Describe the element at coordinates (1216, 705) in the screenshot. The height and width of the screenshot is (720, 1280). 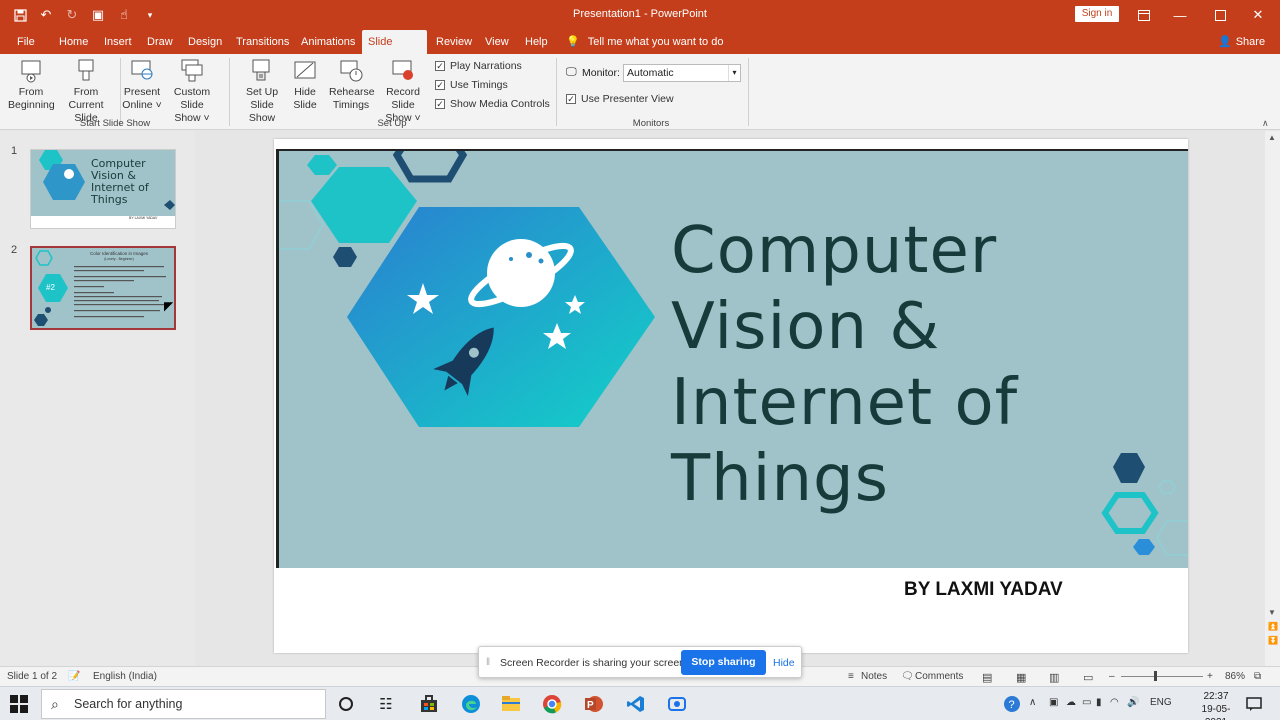
I see `taskbar-clock: 22:37 19-05-2021` at that location.